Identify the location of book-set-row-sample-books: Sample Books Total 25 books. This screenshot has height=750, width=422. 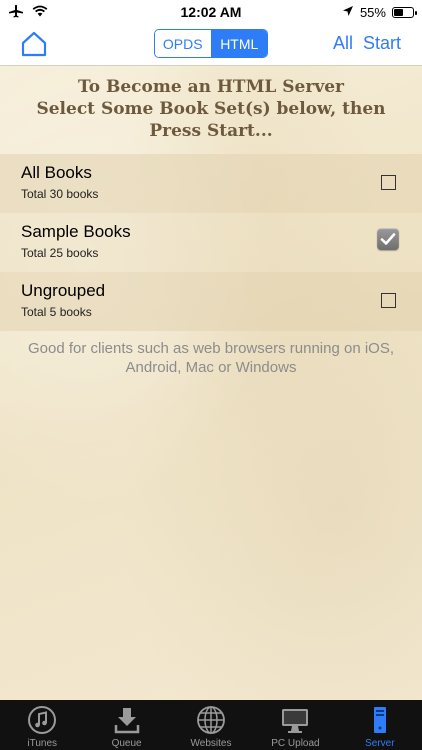
(211, 242).